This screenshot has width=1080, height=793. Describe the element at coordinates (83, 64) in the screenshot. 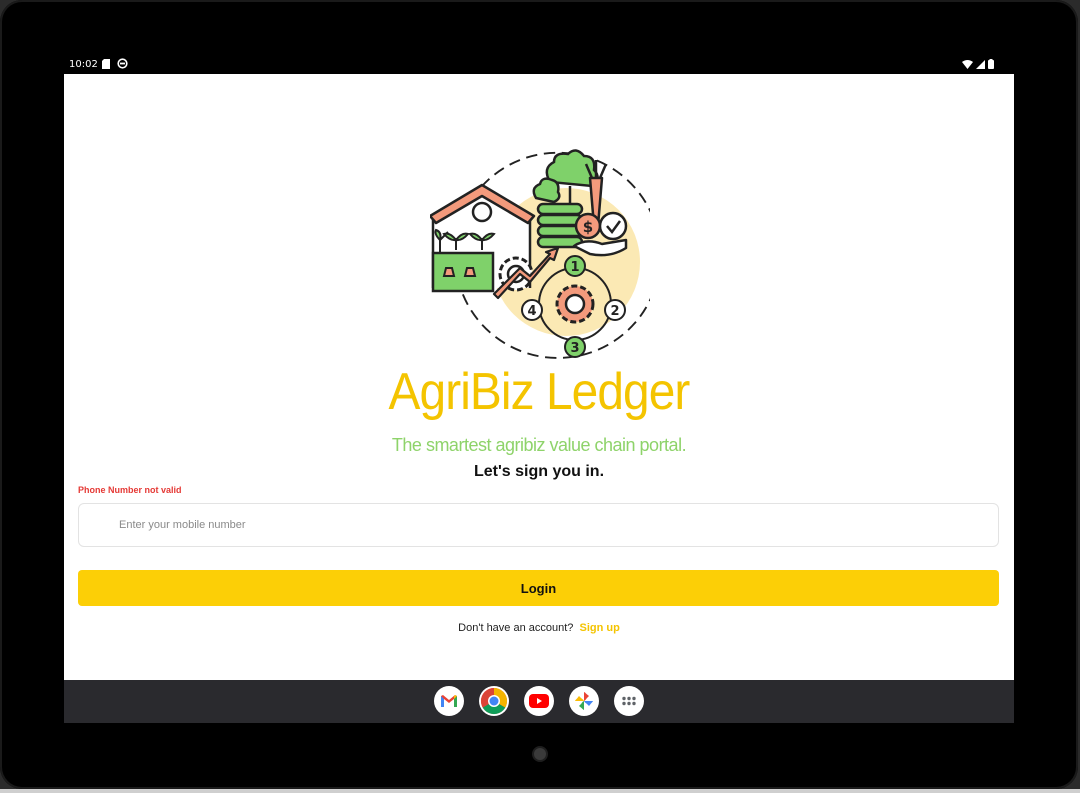

I see `status-time: 10:02` at that location.